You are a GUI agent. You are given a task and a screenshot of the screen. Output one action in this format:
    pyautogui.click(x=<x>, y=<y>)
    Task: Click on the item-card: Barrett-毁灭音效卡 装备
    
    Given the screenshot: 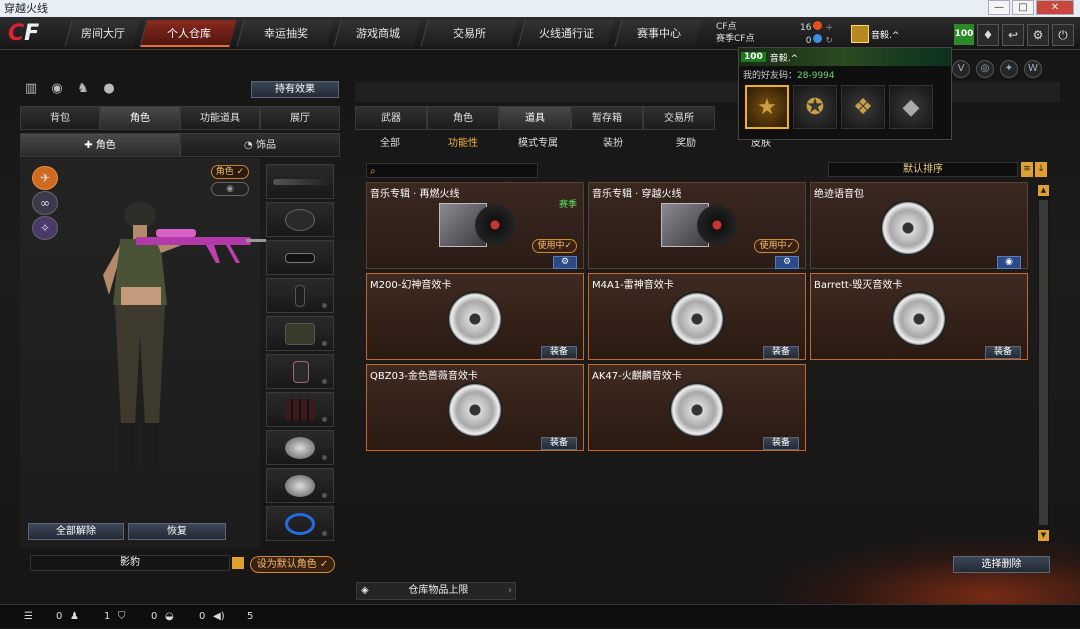 What is the action you would take?
    pyautogui.click(x=919, y=316)
    